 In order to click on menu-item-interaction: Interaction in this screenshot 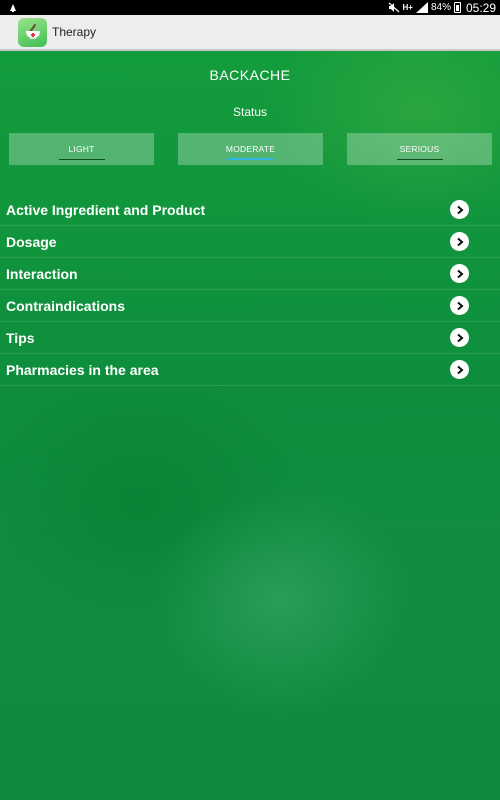, I will do `click(250, 274)`.